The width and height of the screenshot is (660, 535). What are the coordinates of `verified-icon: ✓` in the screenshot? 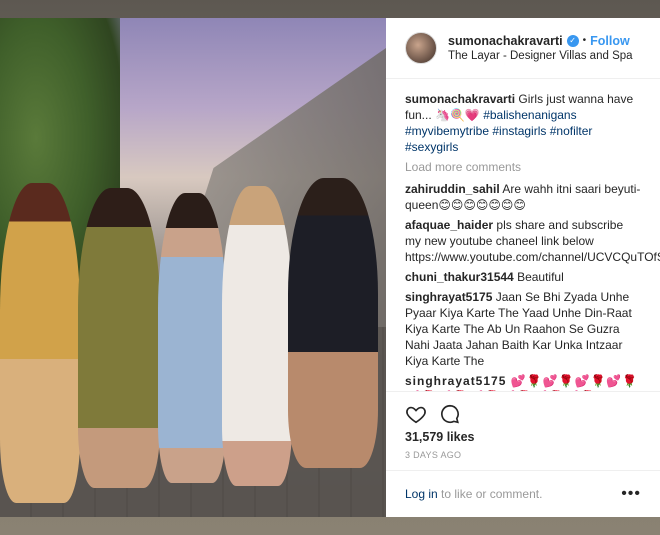 It's located at (572, 40).